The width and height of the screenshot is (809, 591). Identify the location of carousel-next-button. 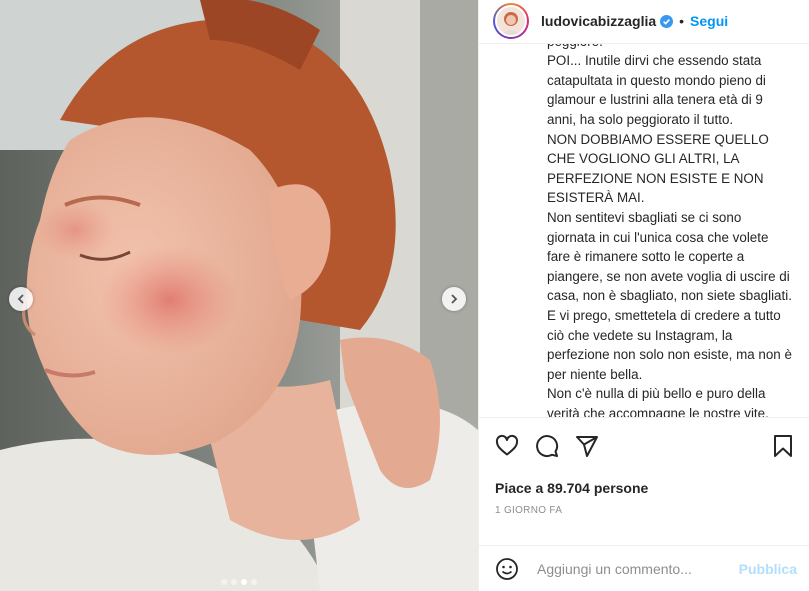
(454, 299).